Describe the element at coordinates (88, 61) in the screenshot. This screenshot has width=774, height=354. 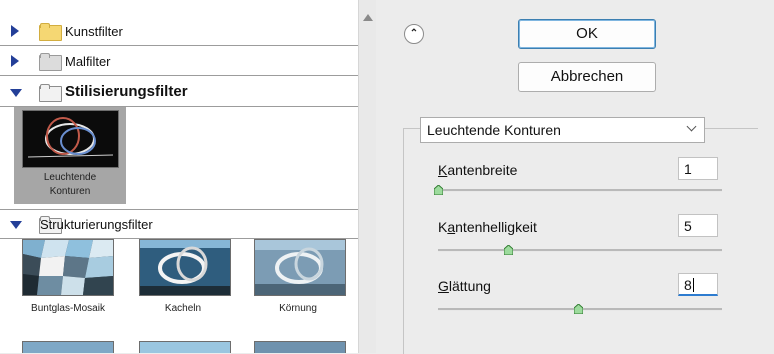
I see `category-label: Malfilter` at that location.